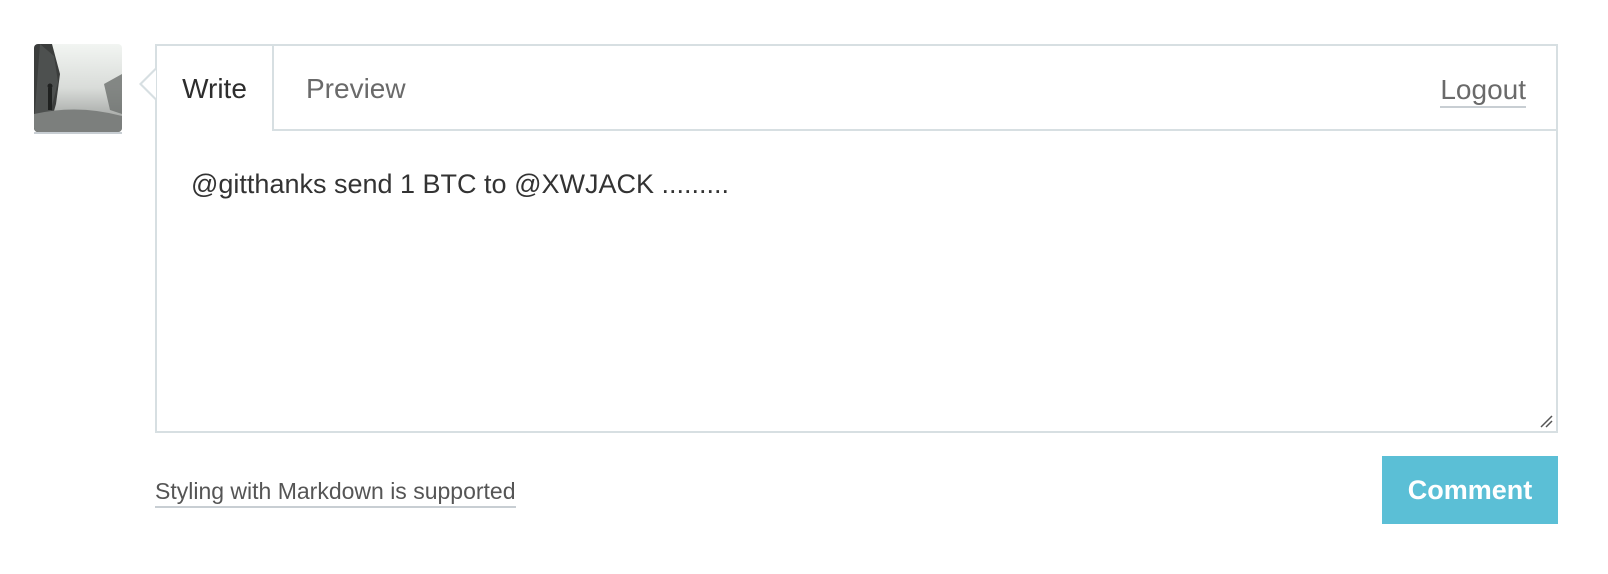 Image resolution: width=1608 pixels, height=574 pixels. I want to click on tab-write: Write, so click(215, 88).